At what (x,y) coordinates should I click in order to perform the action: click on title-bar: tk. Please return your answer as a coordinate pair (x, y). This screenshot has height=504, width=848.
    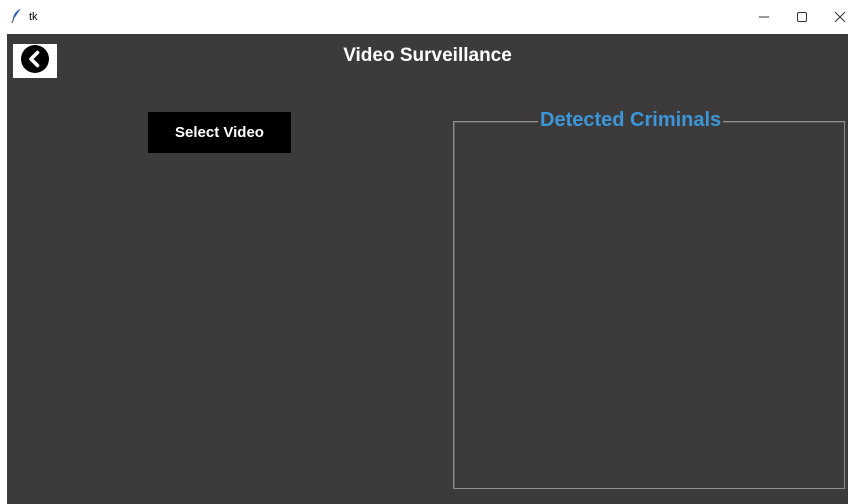
    Looking at the image, I should click on (424, 17).